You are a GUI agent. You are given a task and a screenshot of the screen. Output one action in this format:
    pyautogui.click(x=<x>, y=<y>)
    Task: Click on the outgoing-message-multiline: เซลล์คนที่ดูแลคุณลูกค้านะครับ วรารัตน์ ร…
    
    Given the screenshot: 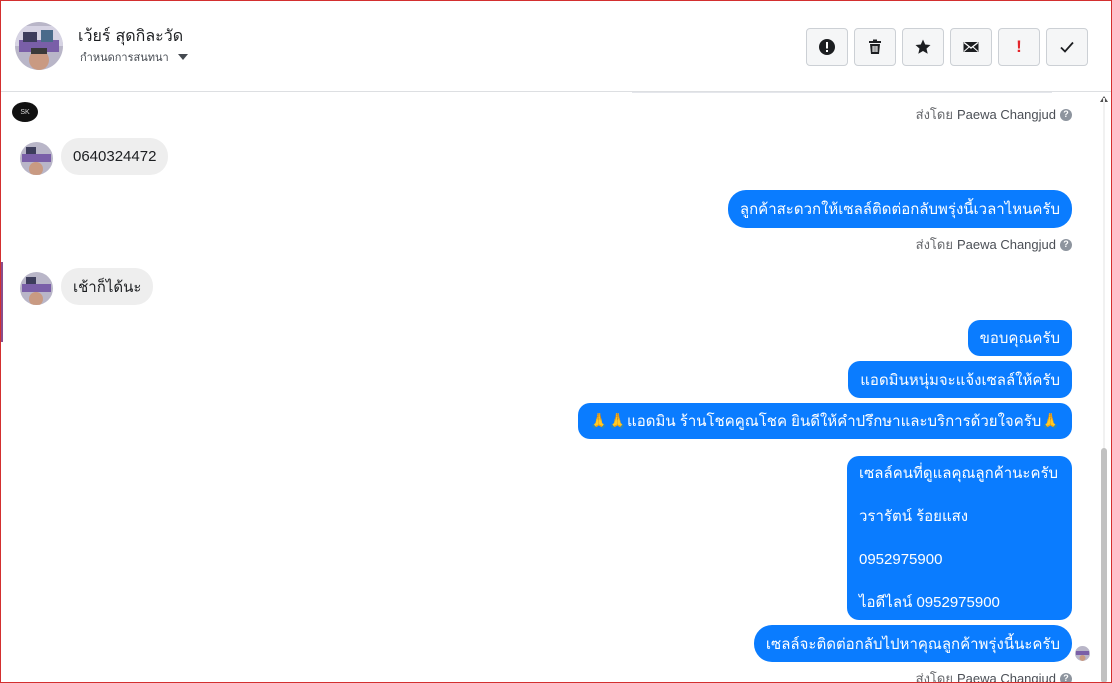 What is the action you would take?
    pyautogui.click(x=959, y=538)
    